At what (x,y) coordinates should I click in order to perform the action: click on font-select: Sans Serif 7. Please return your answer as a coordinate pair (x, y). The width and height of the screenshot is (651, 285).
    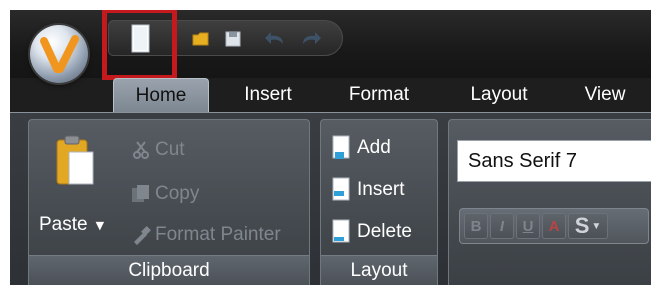
    Looking at the image, I should click on (554, 161).